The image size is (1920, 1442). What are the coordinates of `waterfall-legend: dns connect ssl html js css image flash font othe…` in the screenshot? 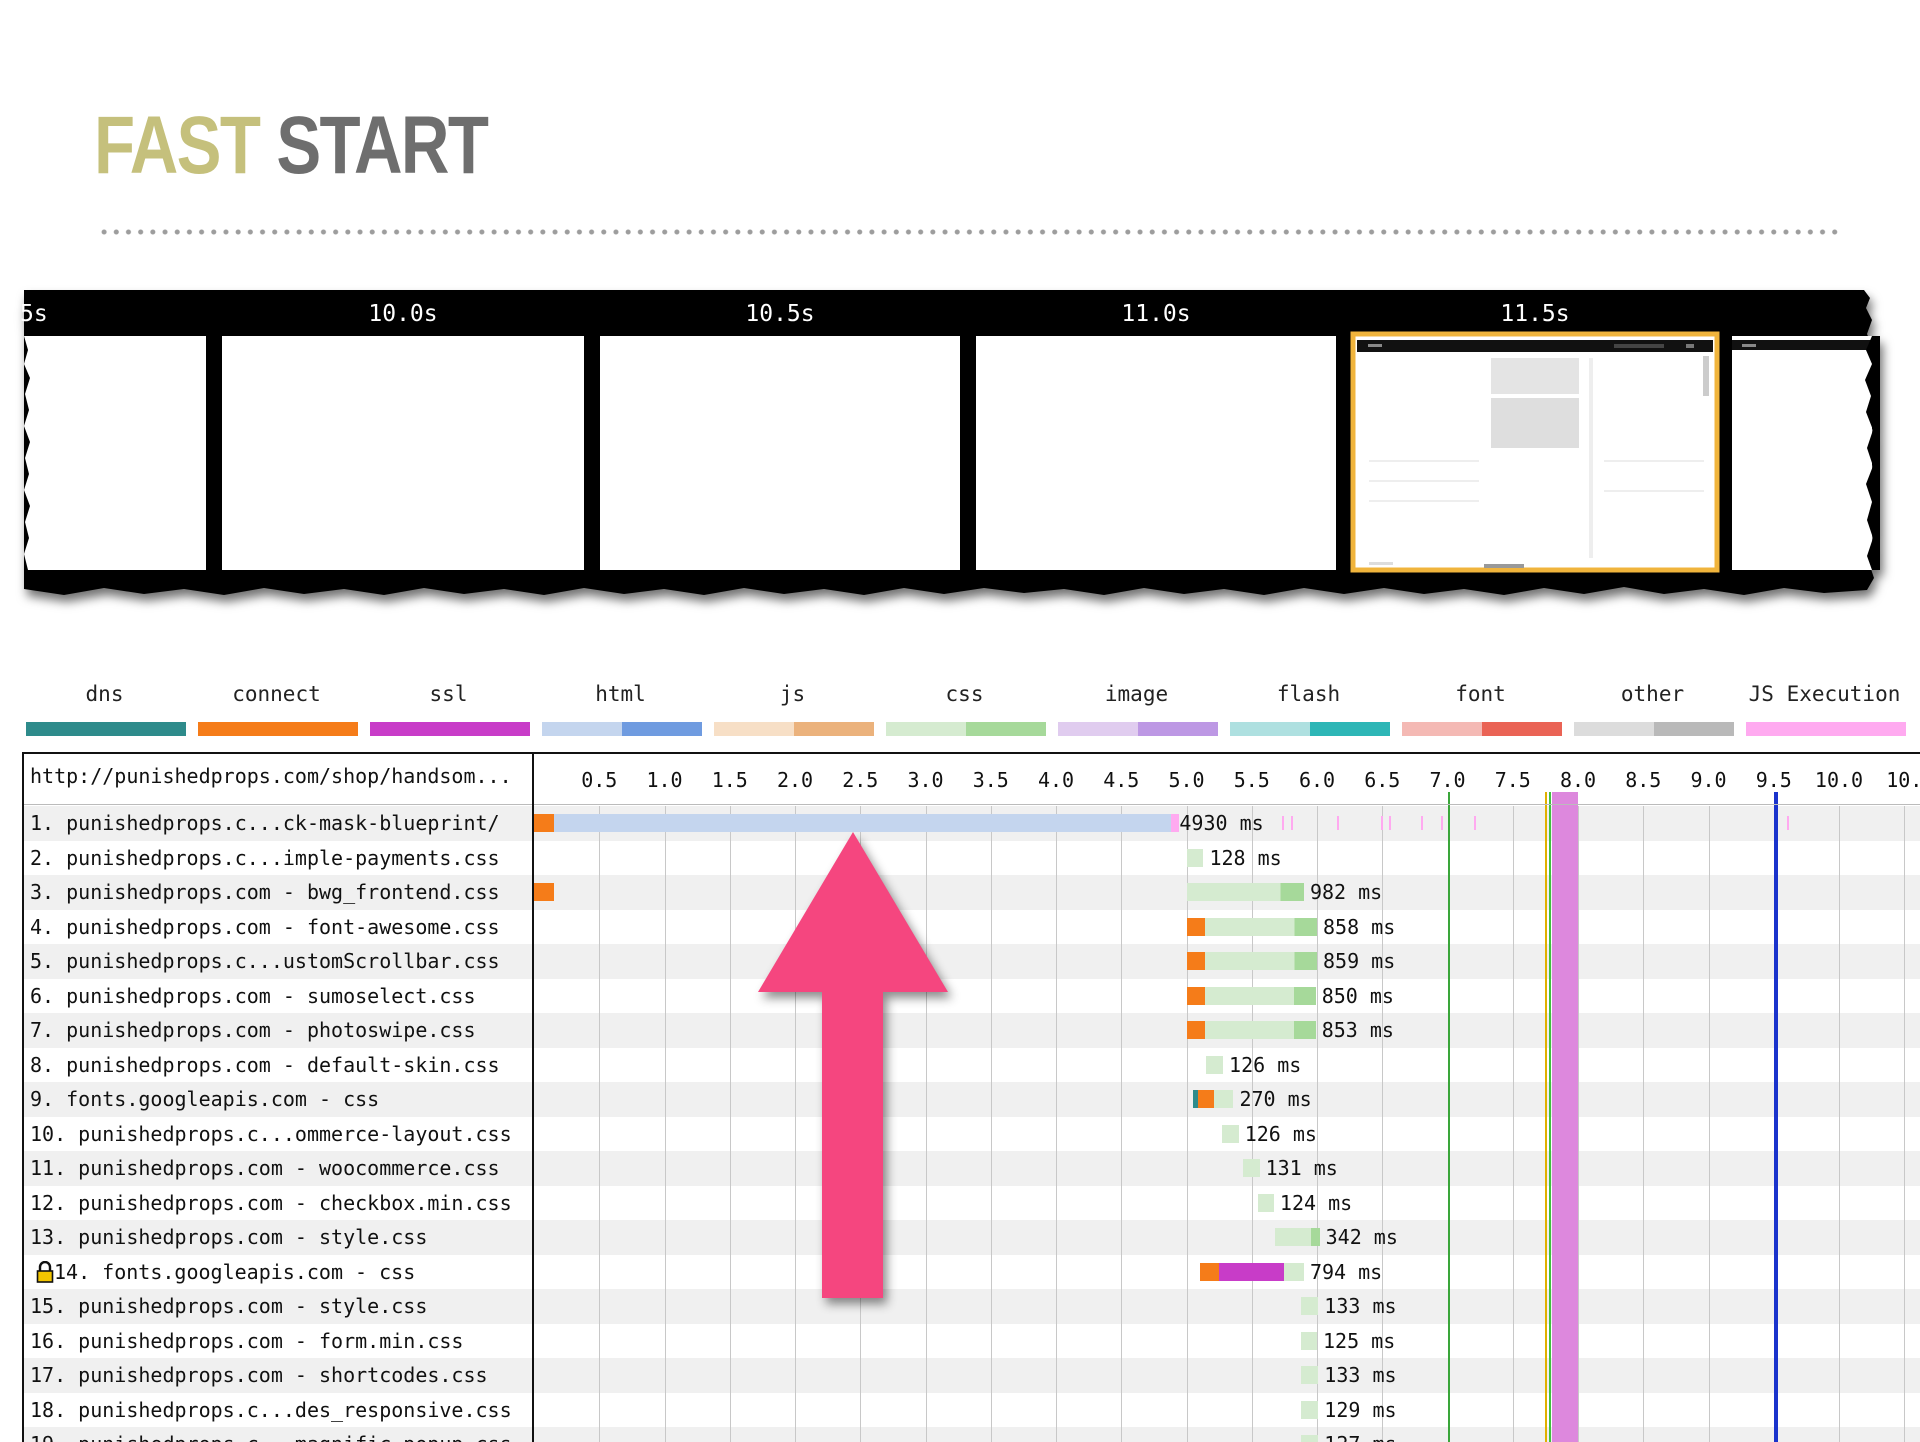 It's located at (972, 707).